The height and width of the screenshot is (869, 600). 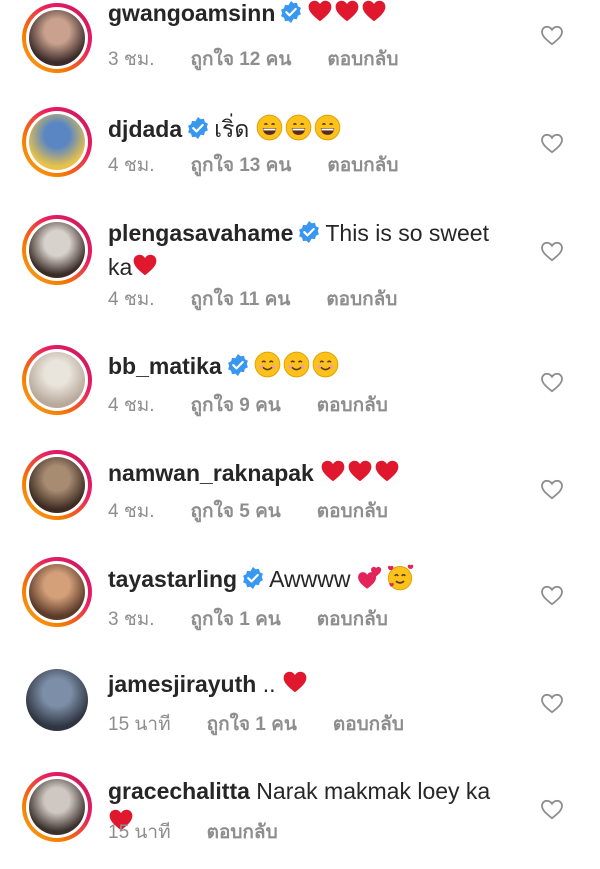 I want to click on comment-meta: 4 ชม. ถูกใจ 13 คน ตอบกลับ, so click(x=271, y=165).